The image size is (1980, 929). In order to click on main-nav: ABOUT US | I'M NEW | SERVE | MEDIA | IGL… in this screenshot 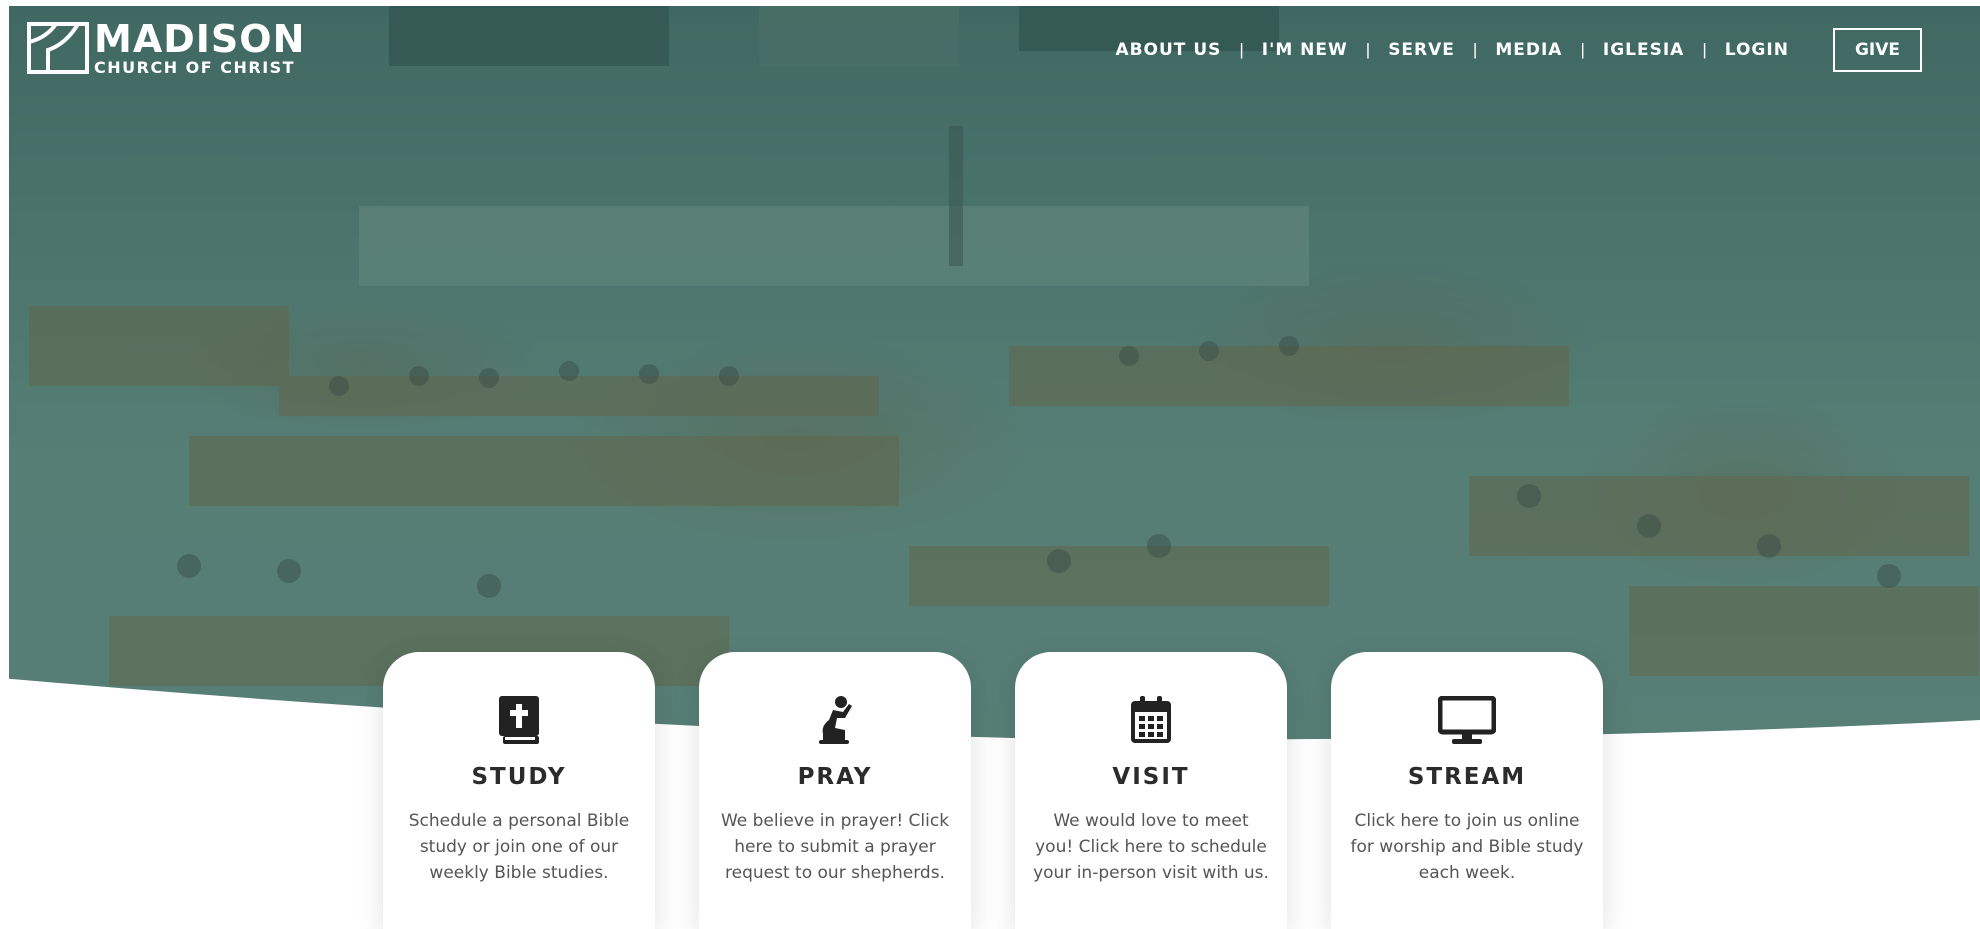, I will do `click(1518, 50)`.